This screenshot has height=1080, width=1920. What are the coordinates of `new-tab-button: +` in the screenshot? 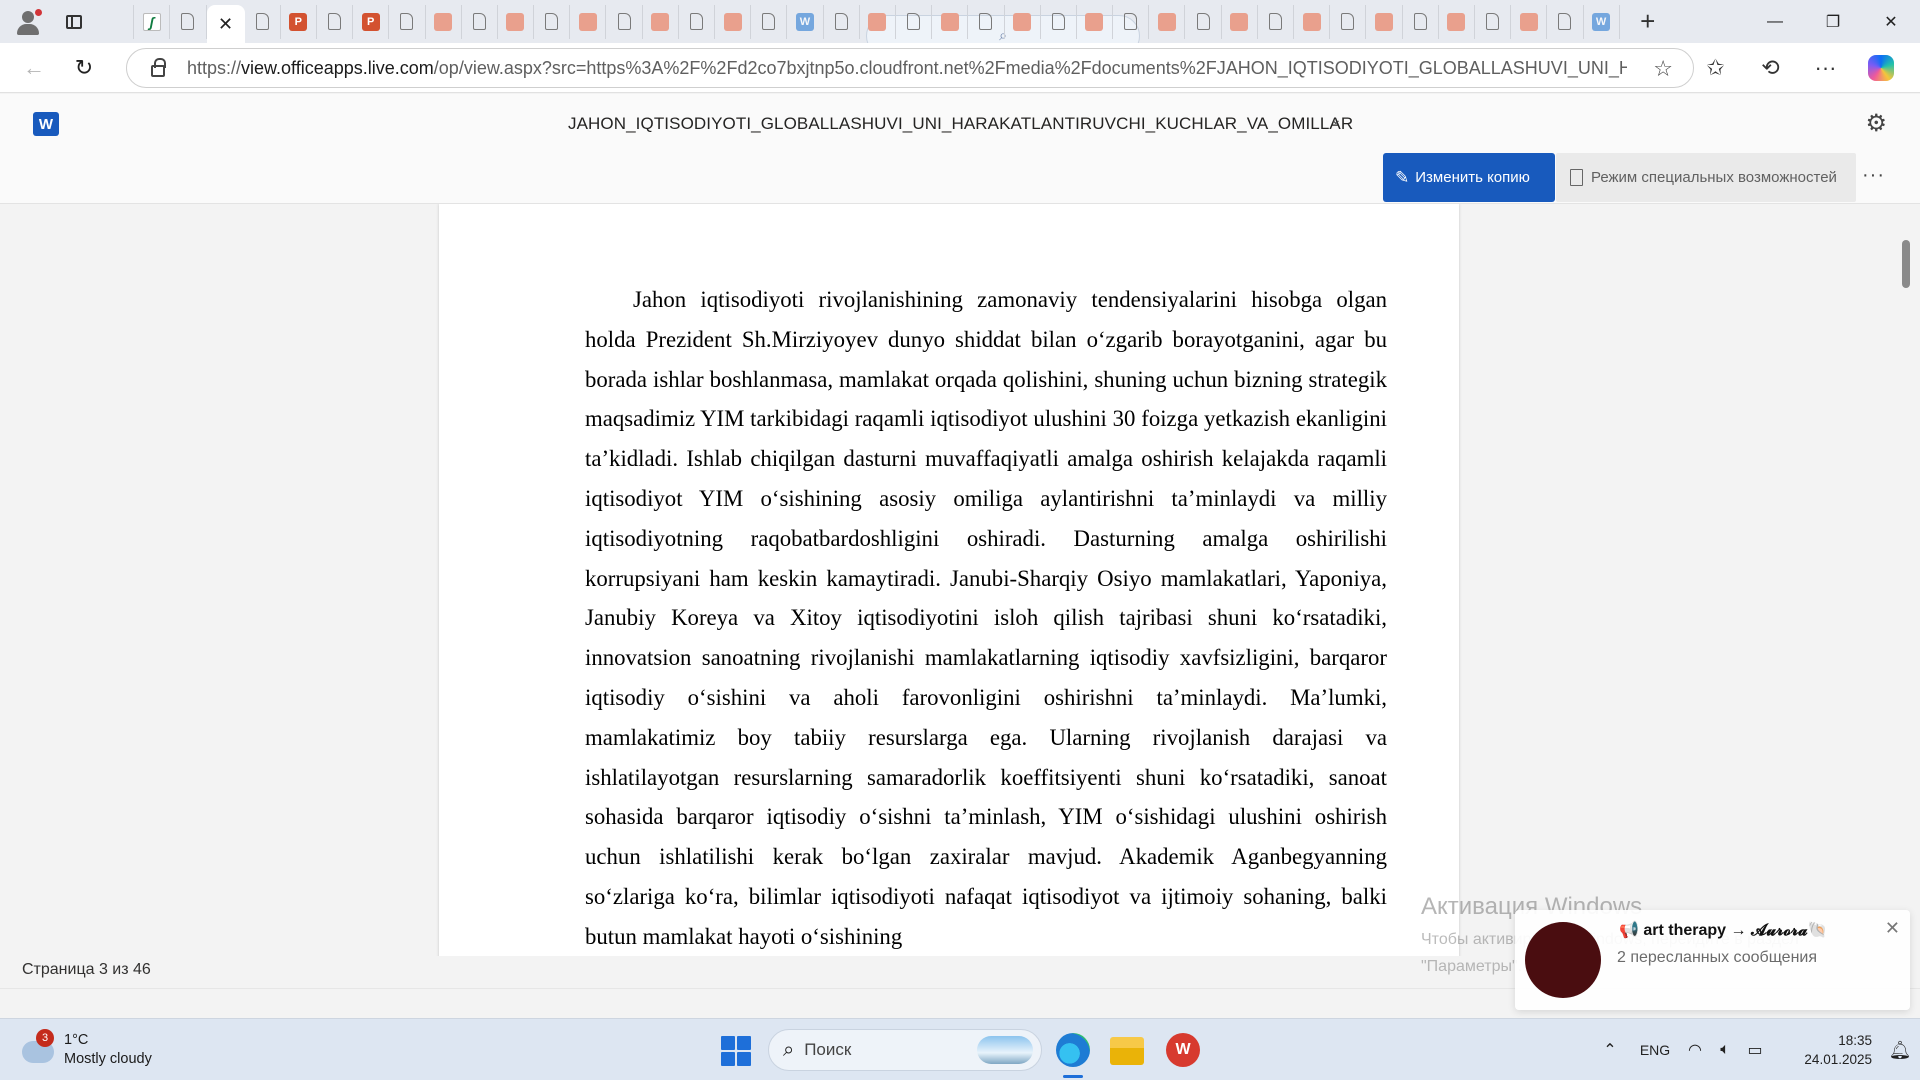 It's located at (1648, 22).